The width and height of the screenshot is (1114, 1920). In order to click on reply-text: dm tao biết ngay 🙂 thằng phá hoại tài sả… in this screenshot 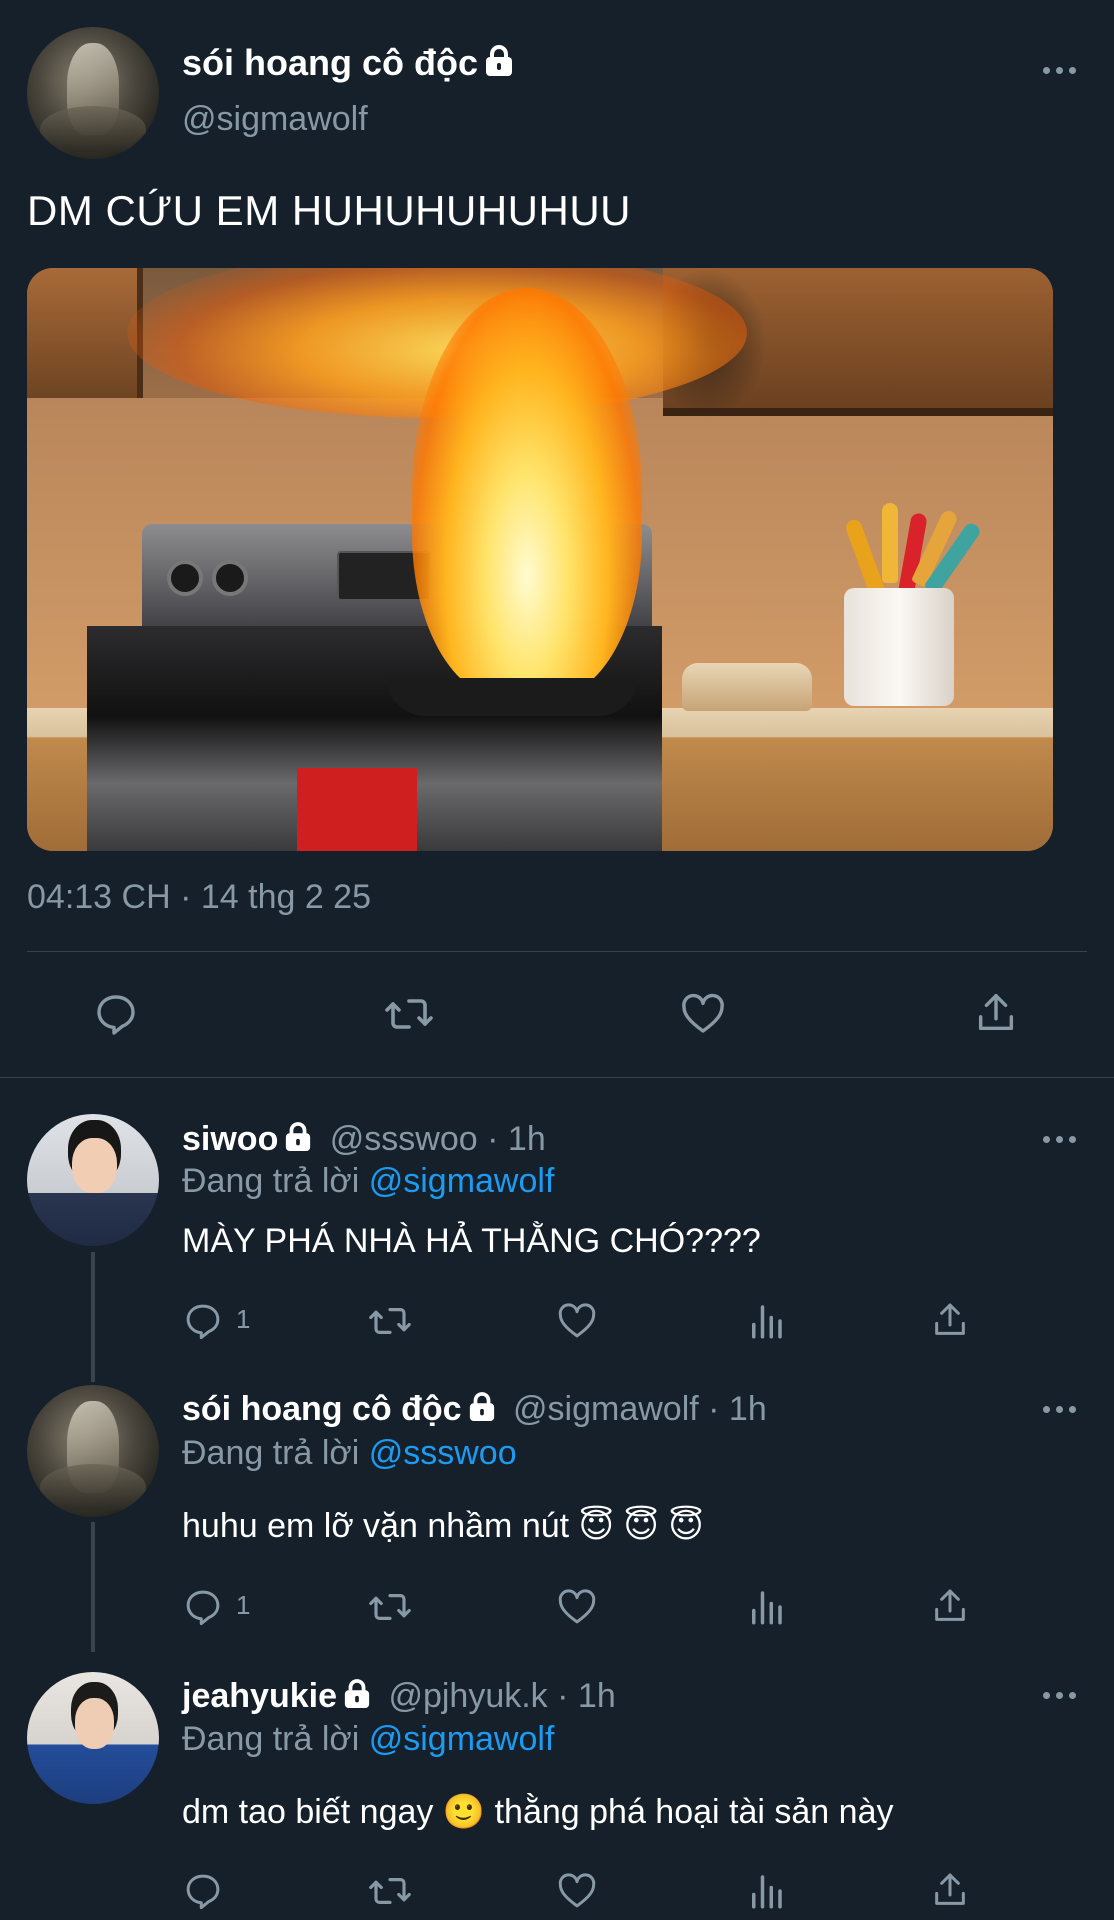, I will do `click(538, 1812)`.